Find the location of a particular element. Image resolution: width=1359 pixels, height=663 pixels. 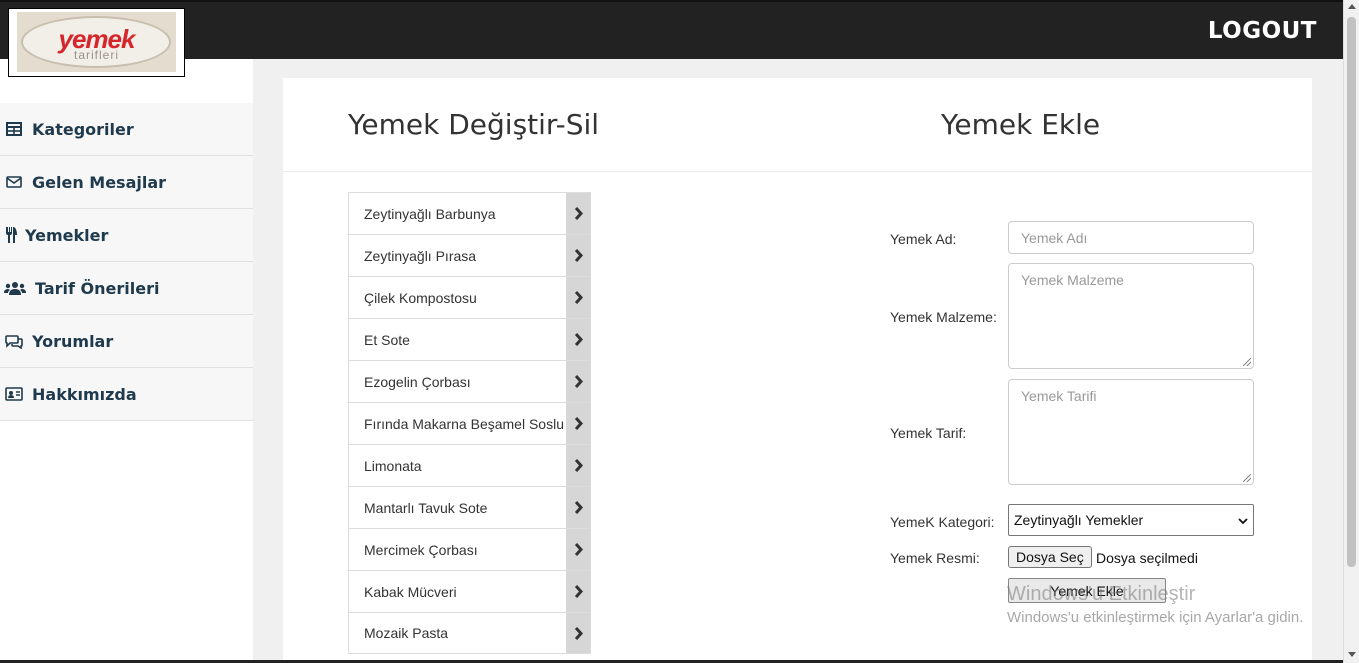

category-select: Zeytinyağlı Yemekler is located at coordinates (1131, 520).